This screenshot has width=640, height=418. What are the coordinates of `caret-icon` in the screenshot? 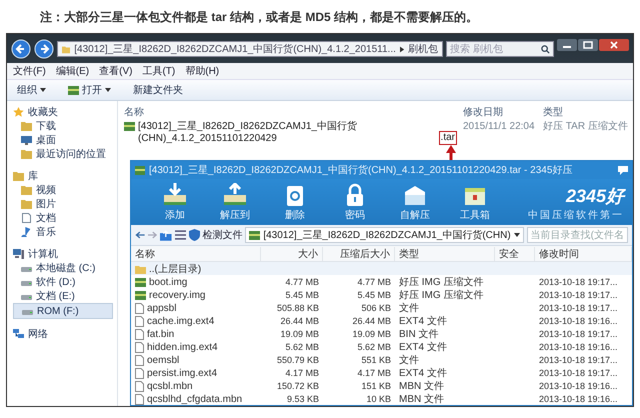 It's located at (517, 235).